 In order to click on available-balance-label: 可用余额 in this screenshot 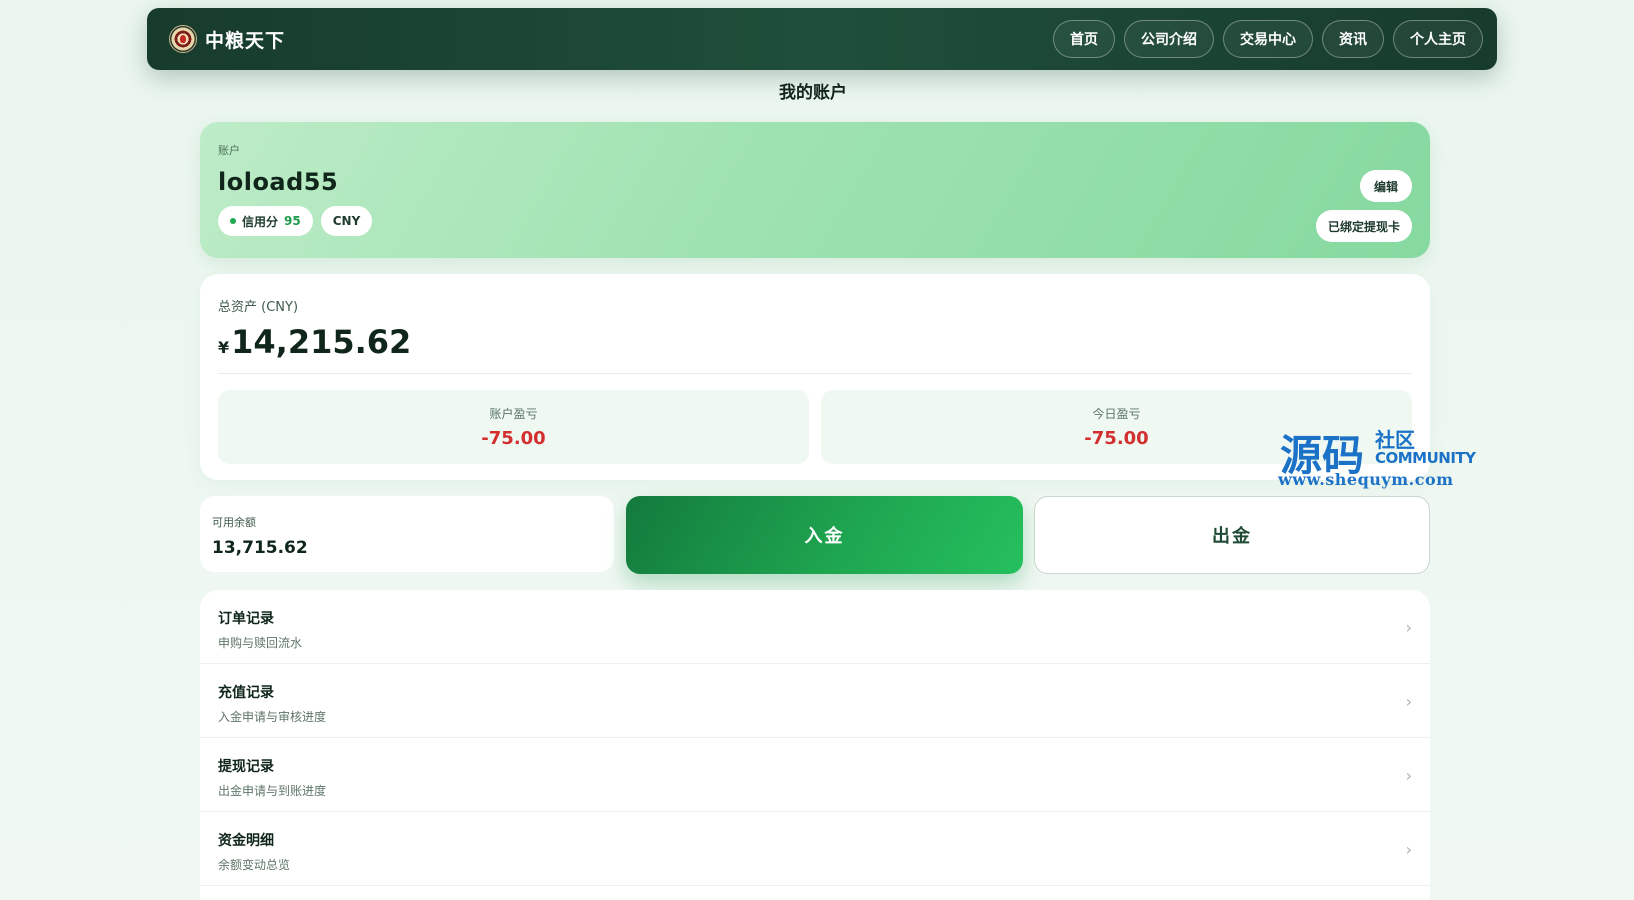, I will do `click(234, 522)`.